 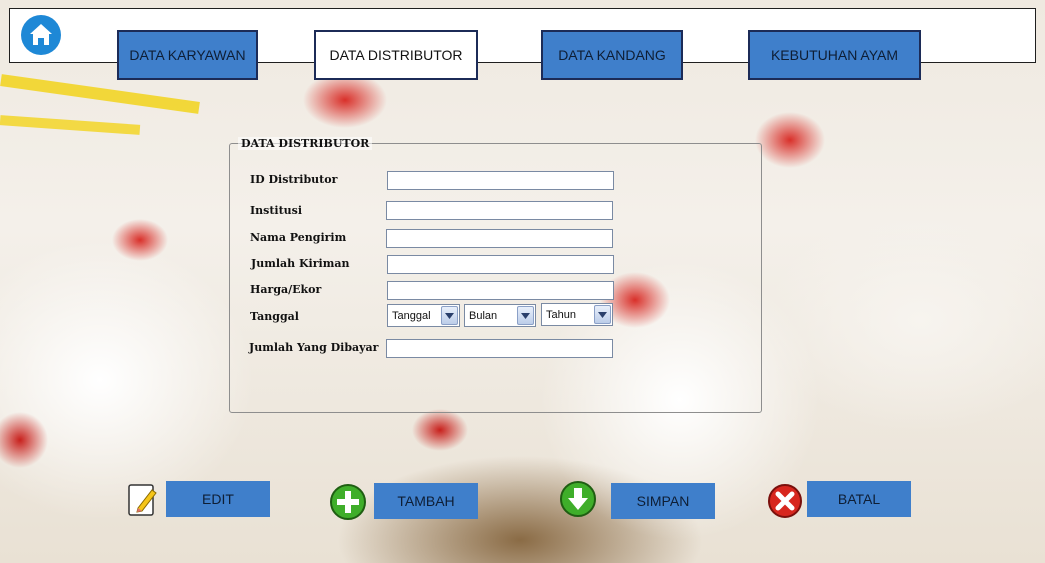 What do you see at coordinates (143, 501) in the screenshot?
I see `edit-note-icon` at bounding box center [143, 501].